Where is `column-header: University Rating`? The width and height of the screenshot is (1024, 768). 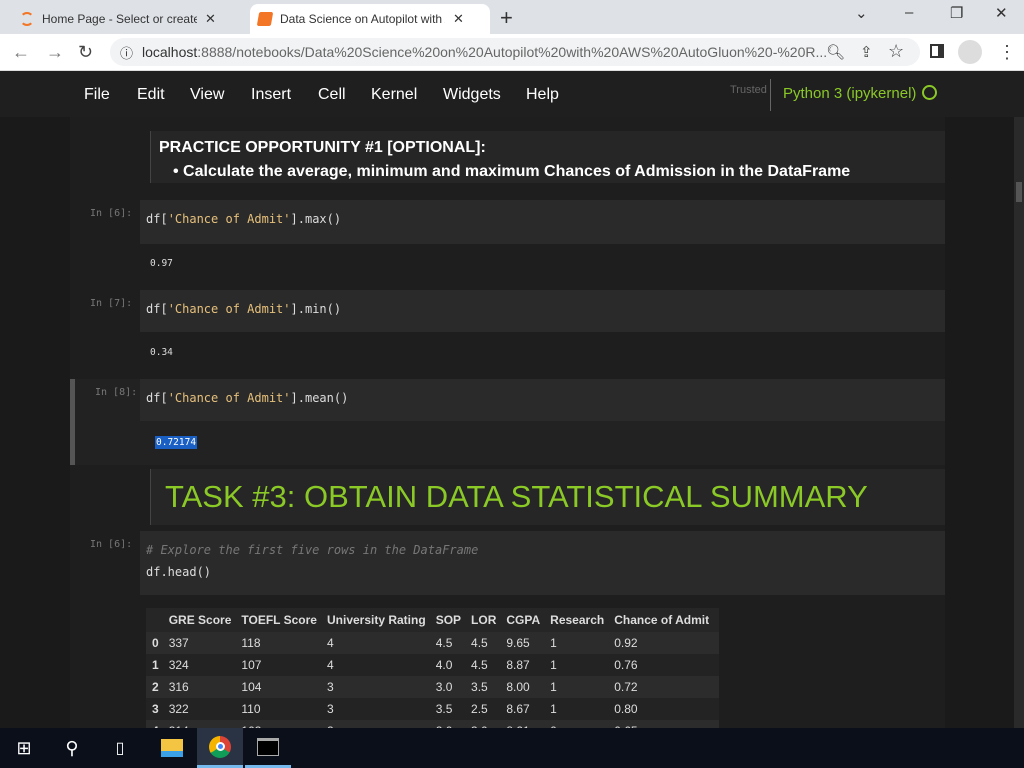
column-header: University Rating is located at coordinates (381, 620).